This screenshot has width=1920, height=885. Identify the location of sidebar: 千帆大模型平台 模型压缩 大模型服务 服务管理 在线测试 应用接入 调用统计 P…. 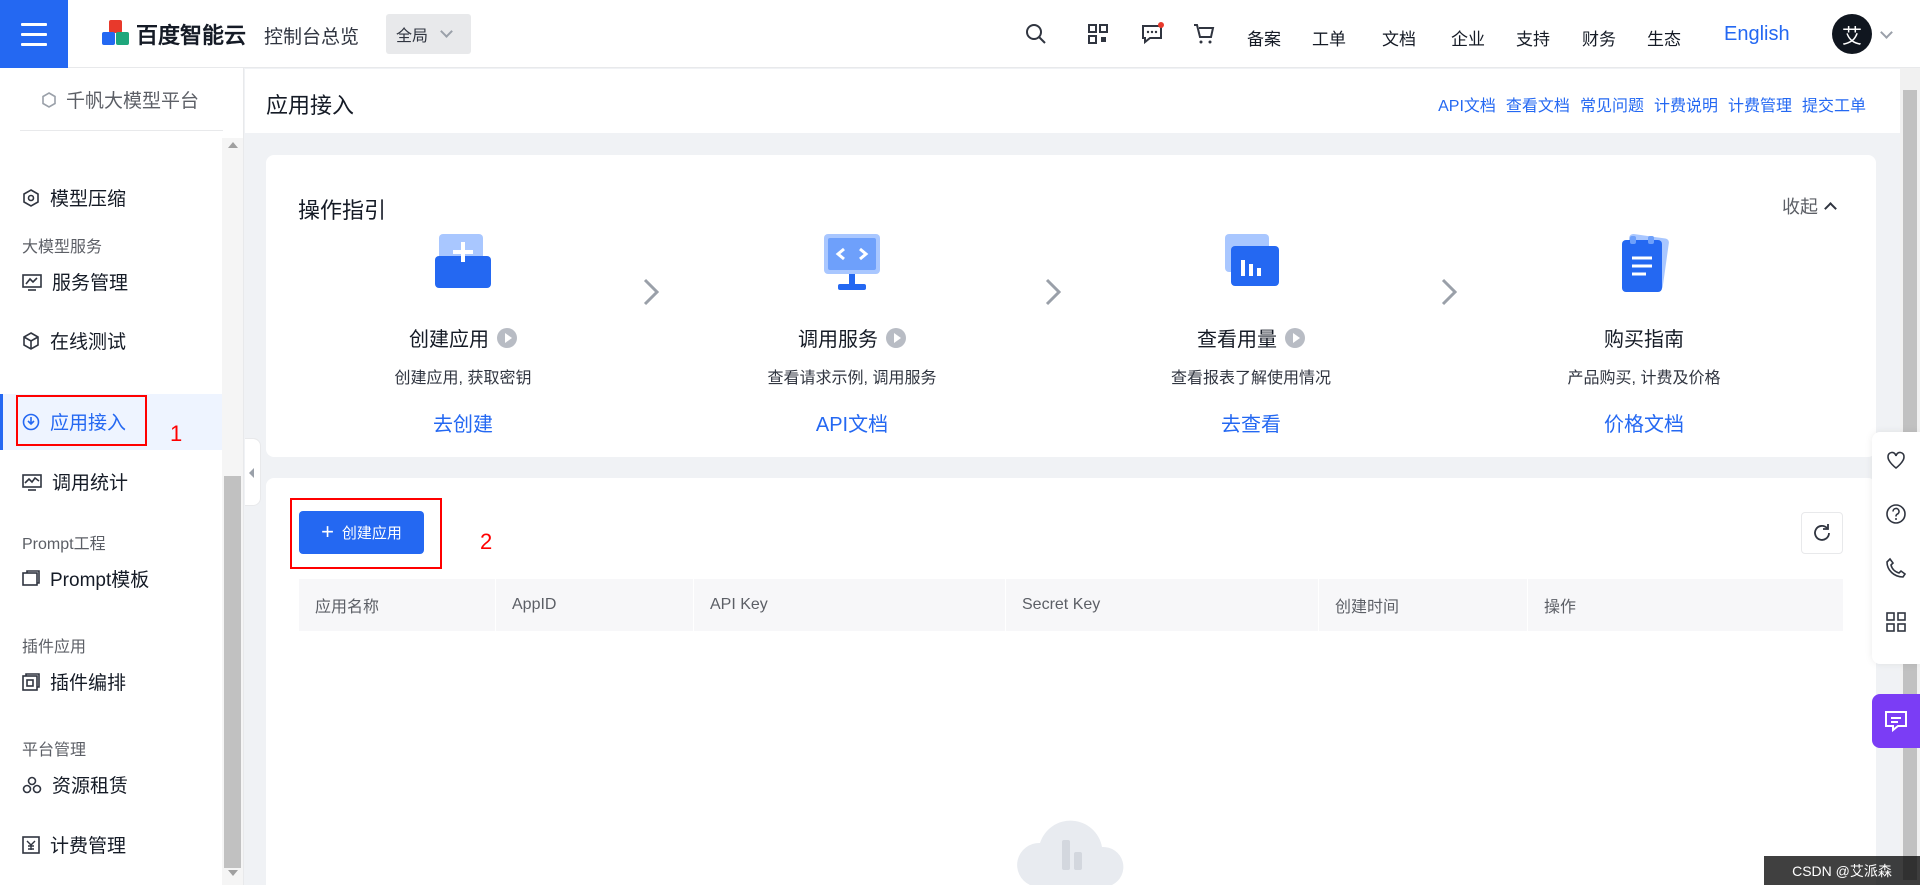
(122, 476).